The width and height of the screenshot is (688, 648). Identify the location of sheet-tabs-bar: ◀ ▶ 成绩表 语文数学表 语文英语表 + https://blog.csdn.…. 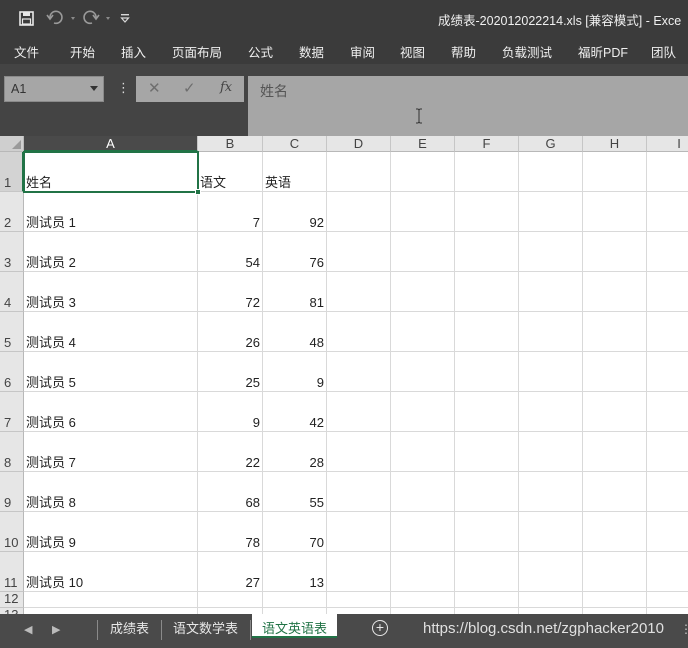
(344, 631).